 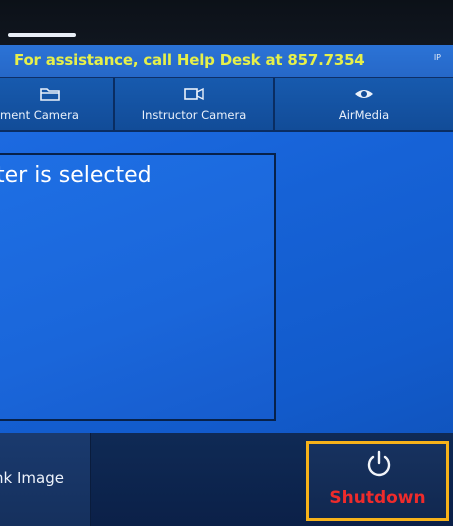 What do you see at coordinates (437, 57) in the screenshot?
I see `corner-label: IP` at bounding box center [437, 57].